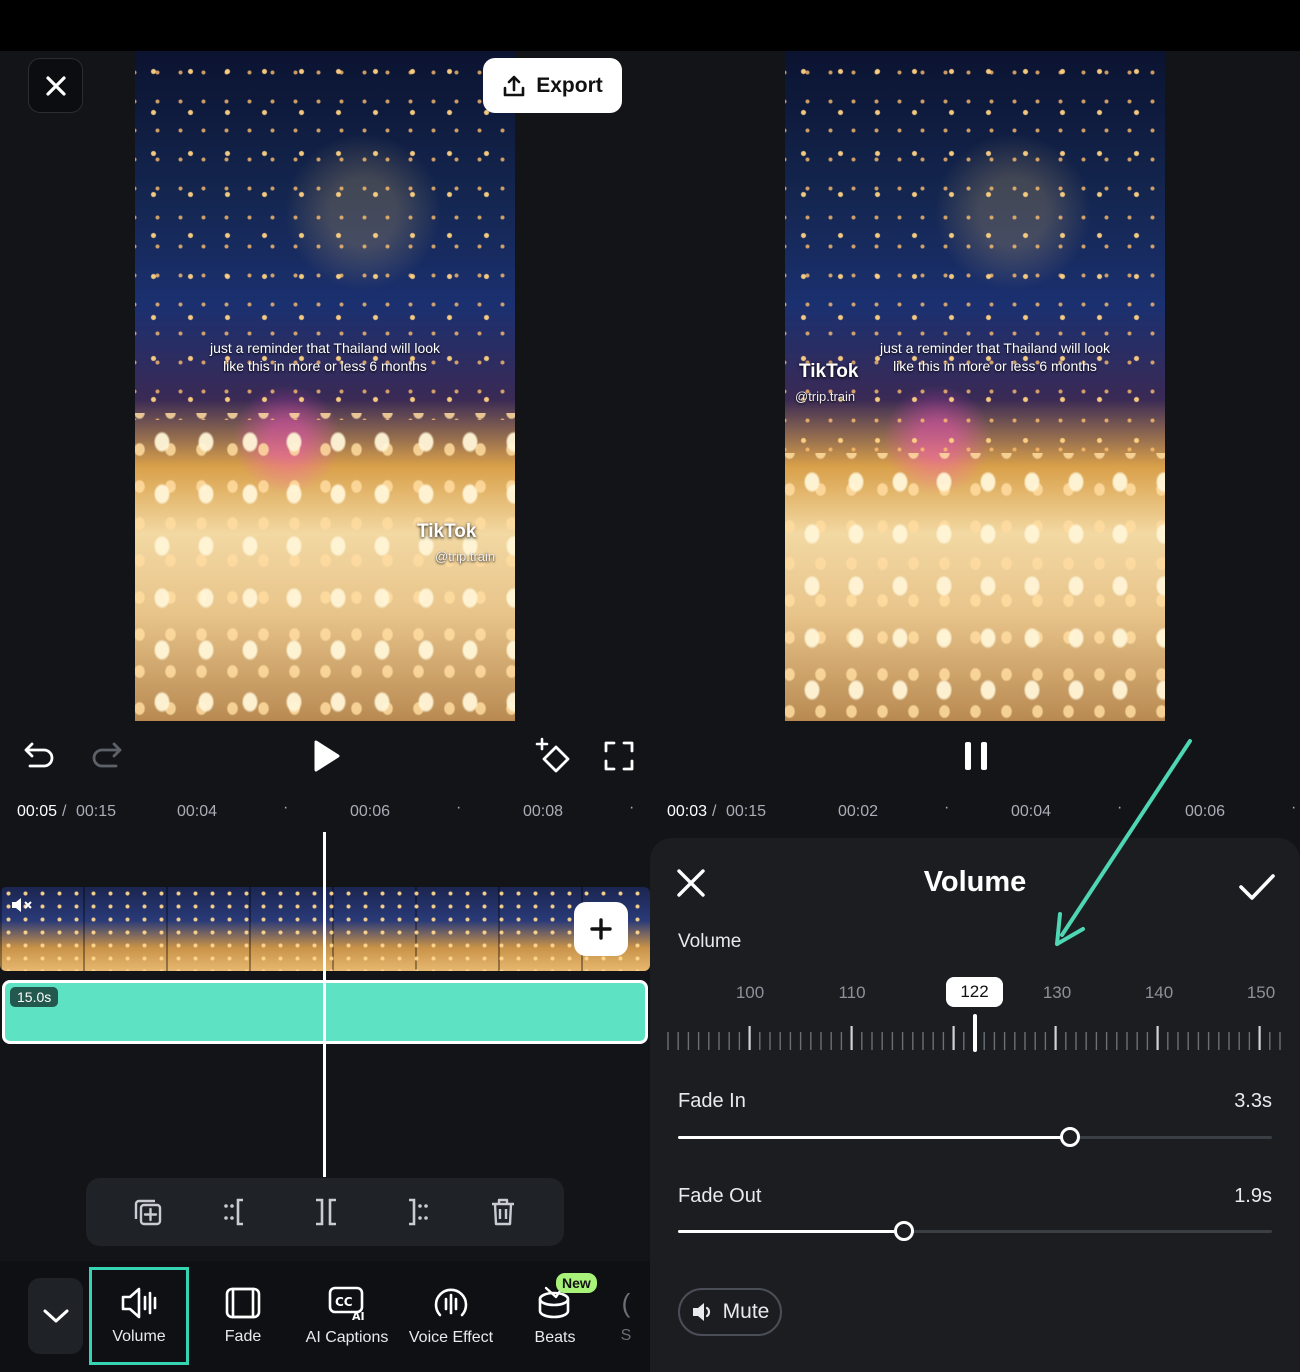 This screenshot has height=1372, width=1300. I want to click on fade-out-slider, so click(975, 1231).